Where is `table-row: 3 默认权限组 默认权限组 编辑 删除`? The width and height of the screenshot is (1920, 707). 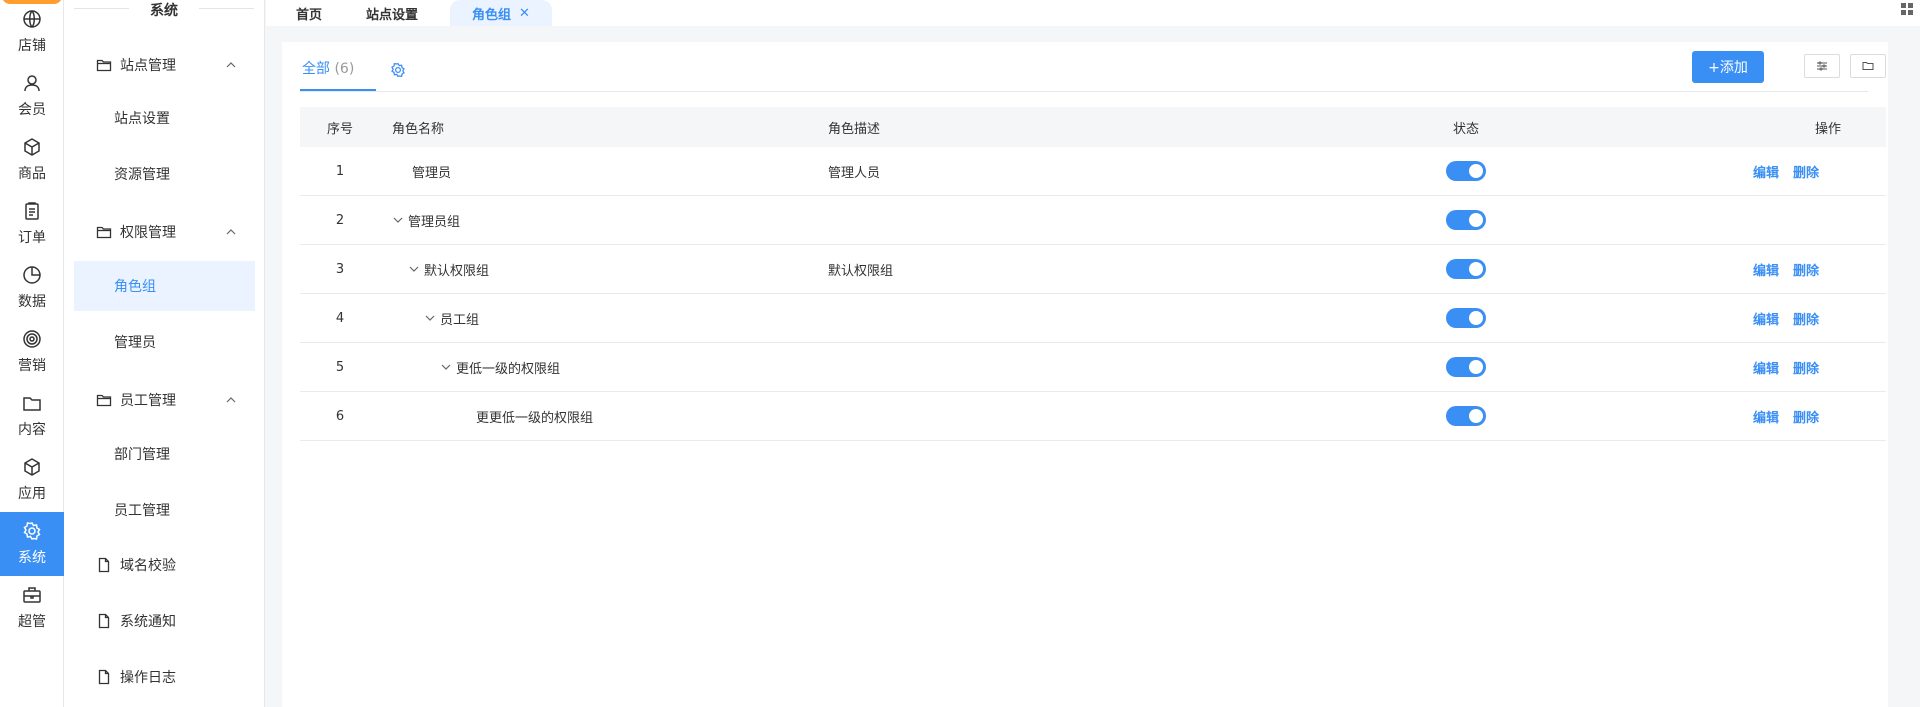 table-row: 3 默认权限组 默认权限组 编辑 删除 is located at coordinates (1093, 269).